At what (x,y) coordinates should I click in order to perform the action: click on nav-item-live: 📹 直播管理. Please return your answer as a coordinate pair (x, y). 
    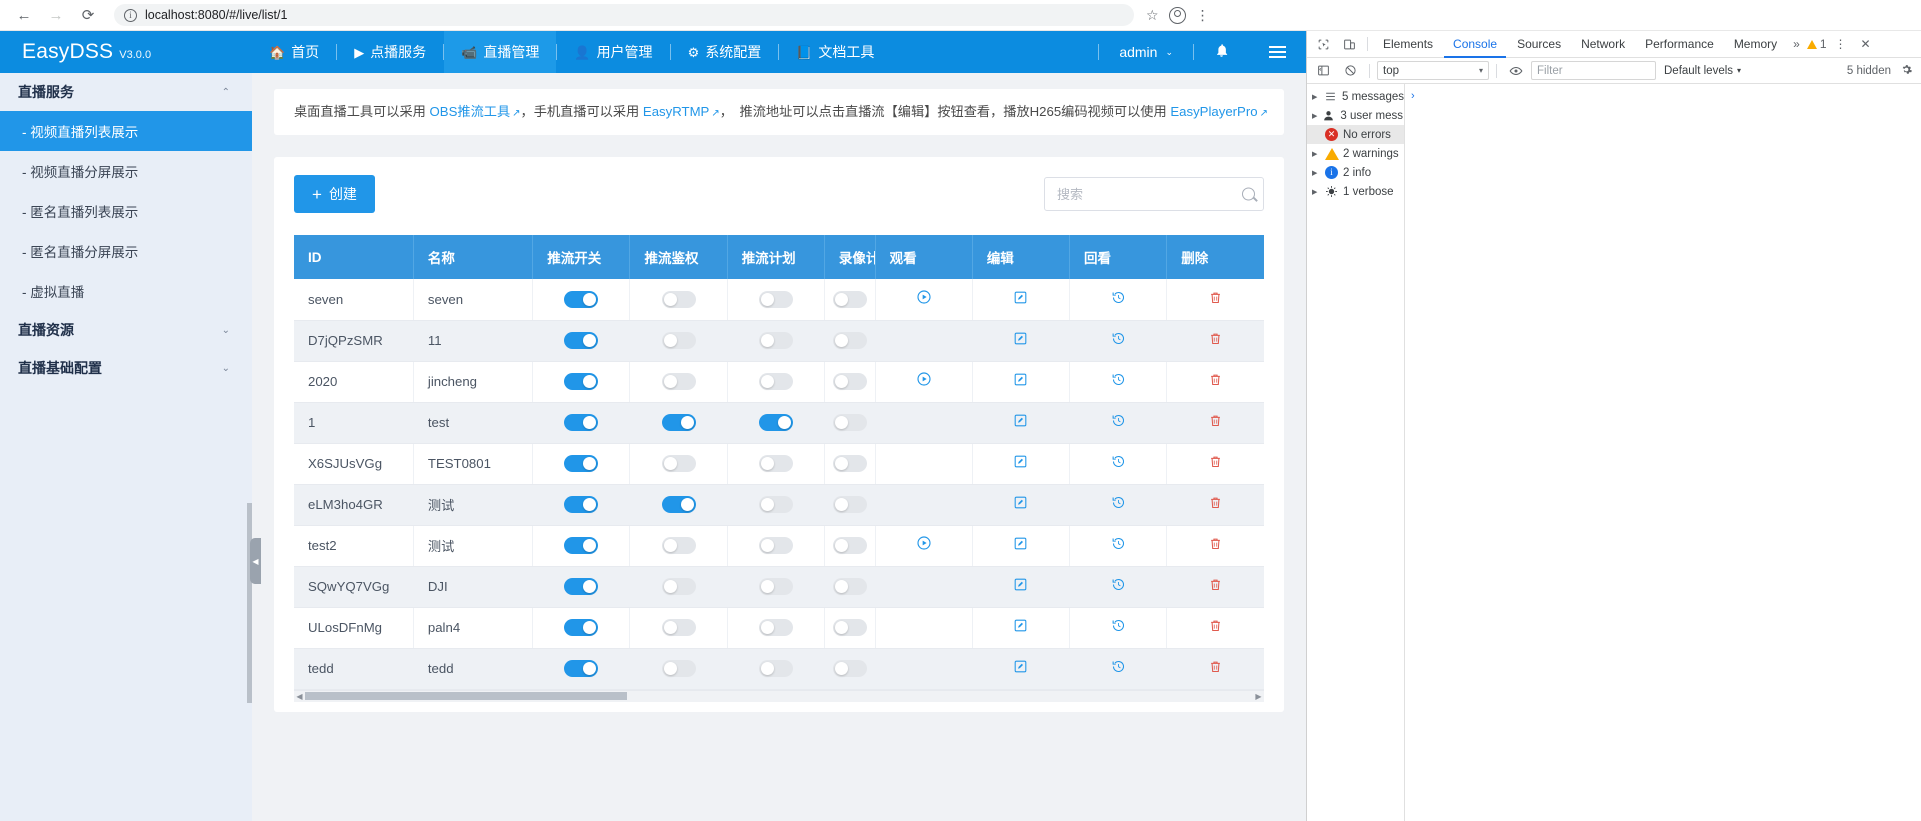
    Looking at the image, I should click on (500, 52).